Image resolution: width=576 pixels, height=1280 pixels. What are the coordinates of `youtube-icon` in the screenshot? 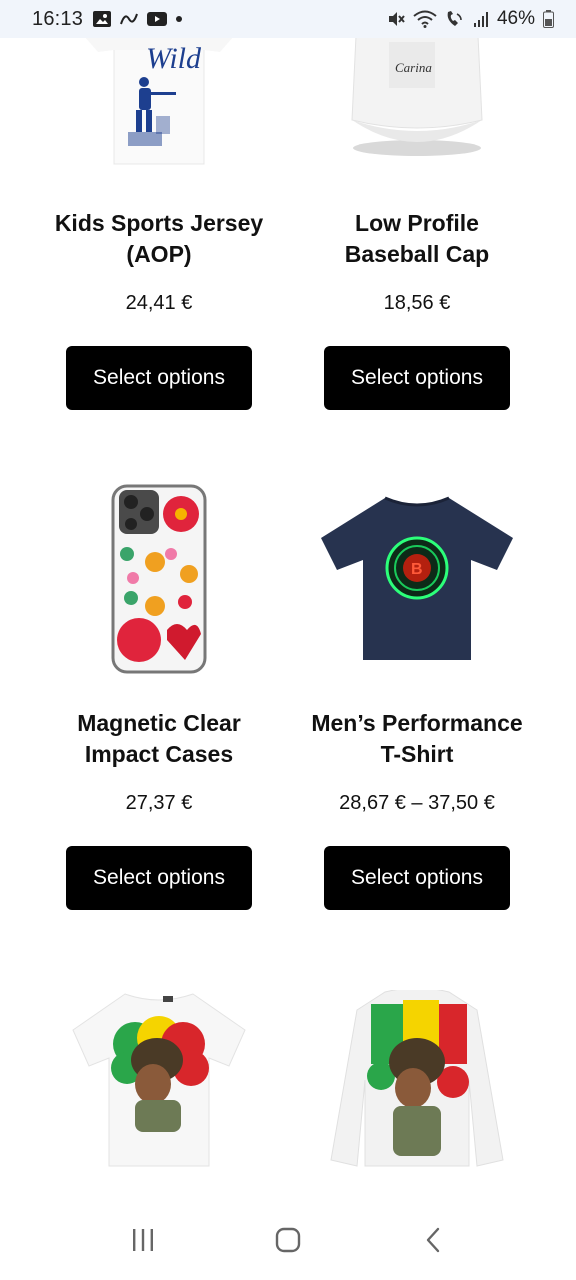 It's located at (157, 19).